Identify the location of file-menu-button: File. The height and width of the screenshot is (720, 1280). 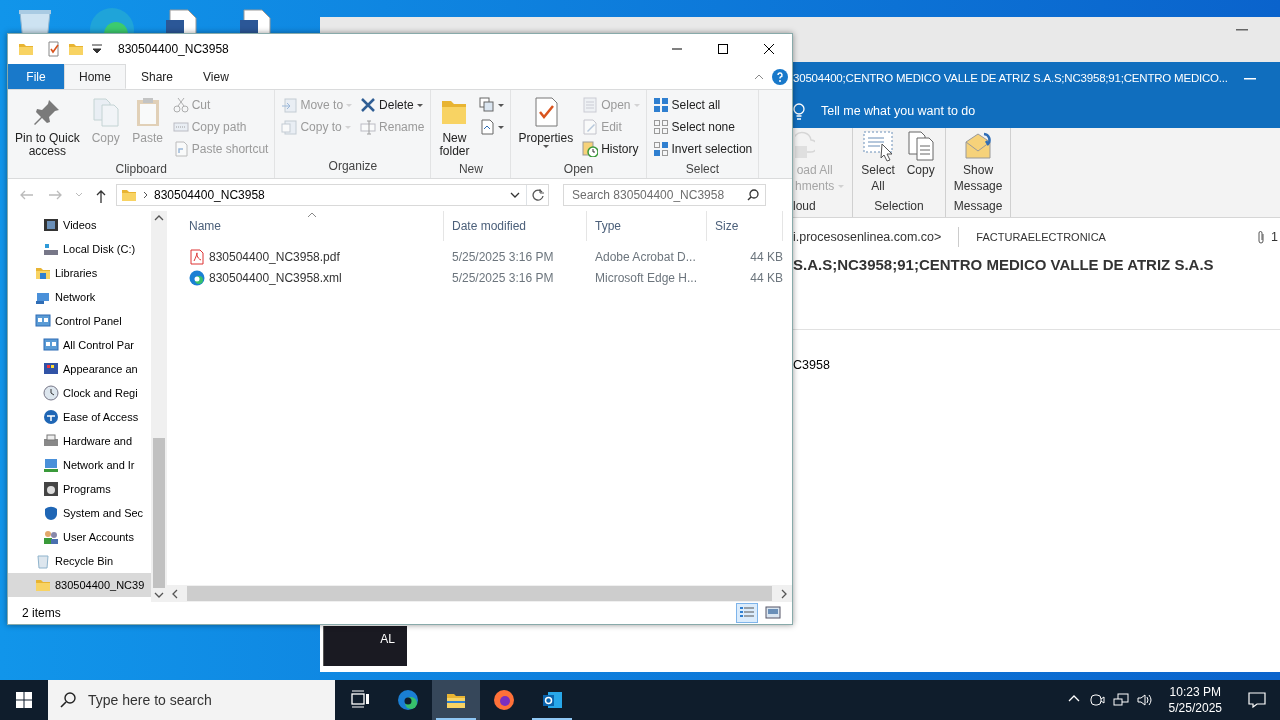
(36, 76).